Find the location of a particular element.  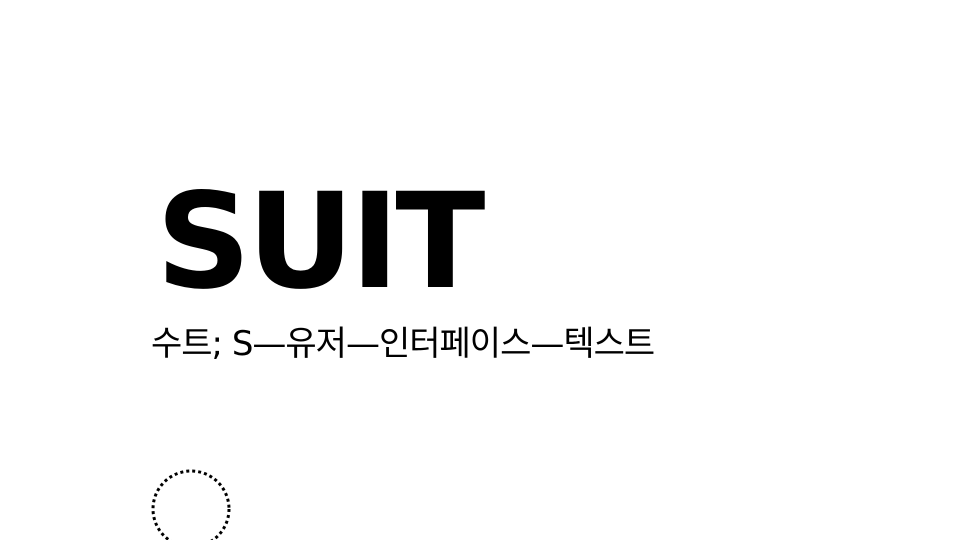

dotted-circle-icon is located at coordinates (191, 504).